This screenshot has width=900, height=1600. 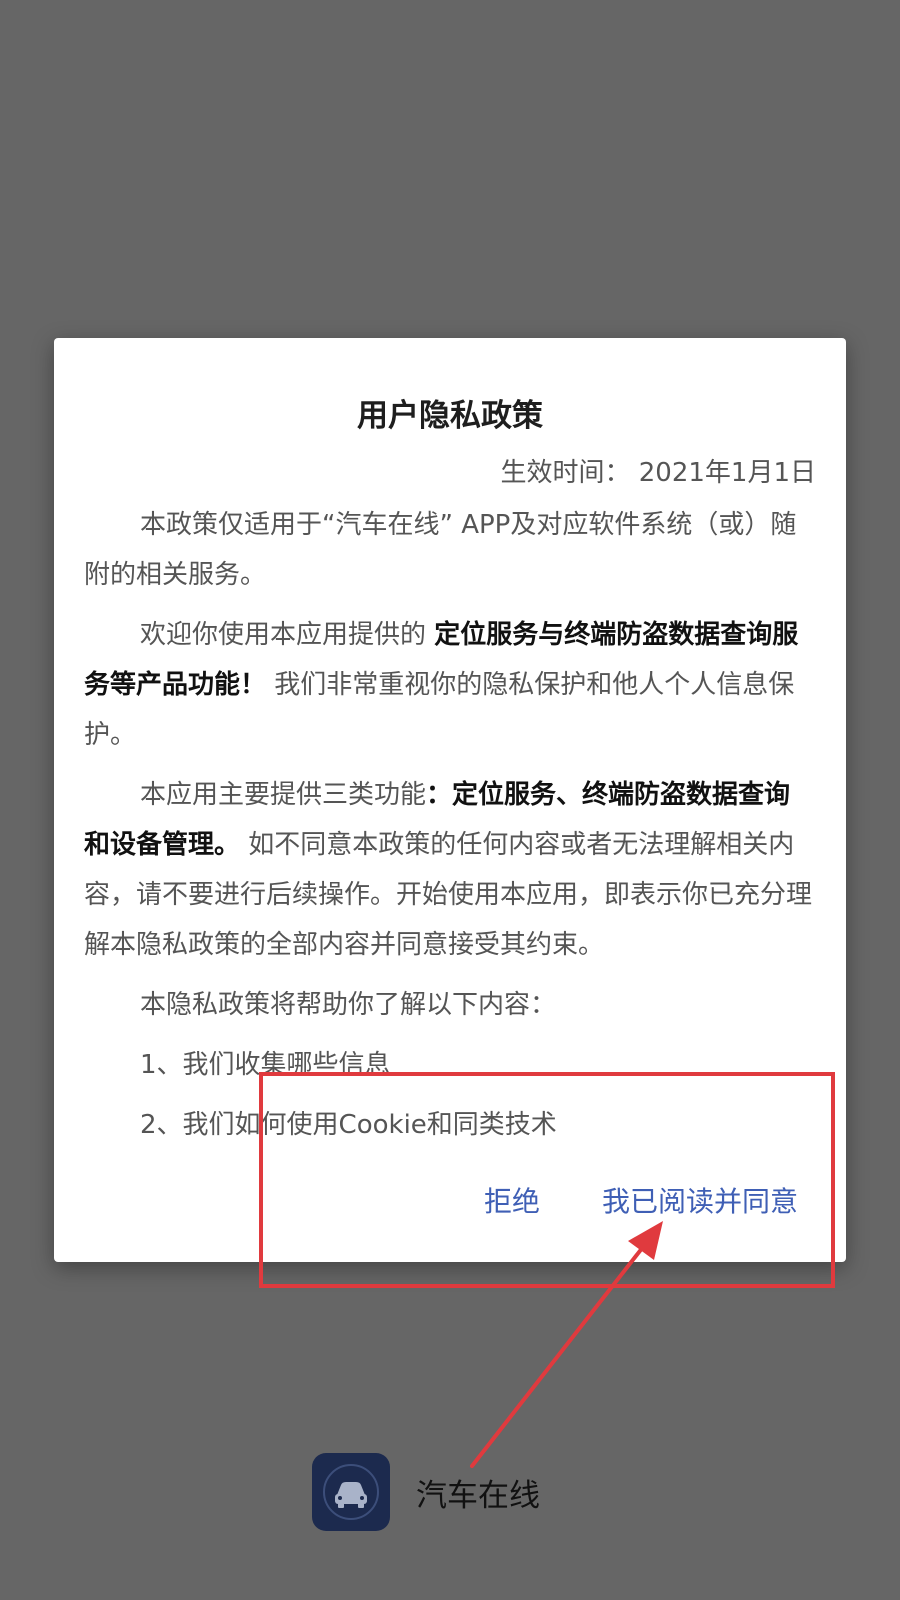 I want to click on app-launch-row: 汽车在线, so click(x=426, y=1492).